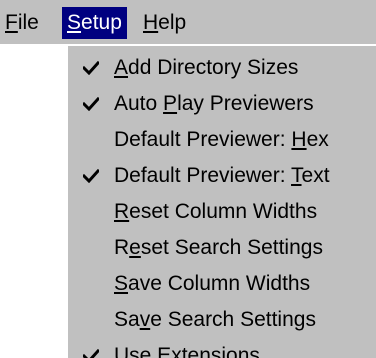 This screenshot has width=376, height=358. What do you see at coordinates (233, 319) in the screenshot?
I see `label-post: e Search Settings` at bounding box center [233, 319].